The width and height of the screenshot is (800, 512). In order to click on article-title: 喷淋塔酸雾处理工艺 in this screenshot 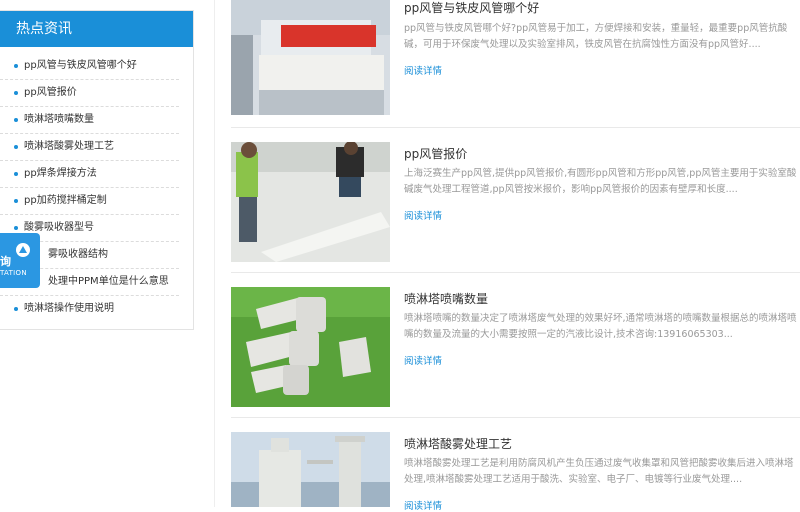, I will do `click(458, 443)`.